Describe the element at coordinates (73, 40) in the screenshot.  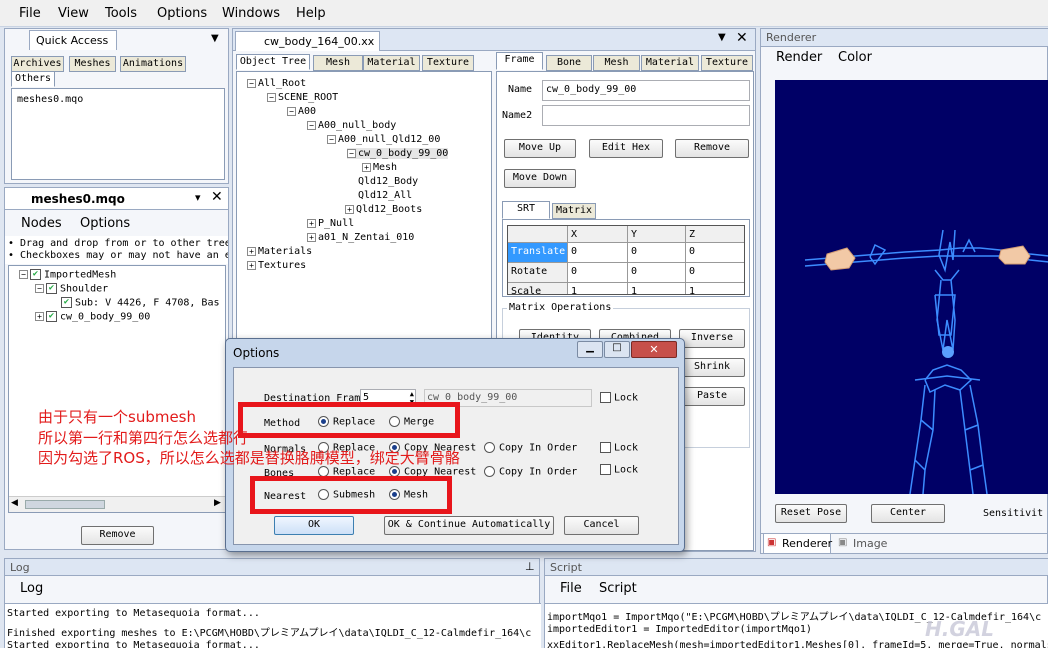
I see `quick-access-tab: Quick Access` at that location.